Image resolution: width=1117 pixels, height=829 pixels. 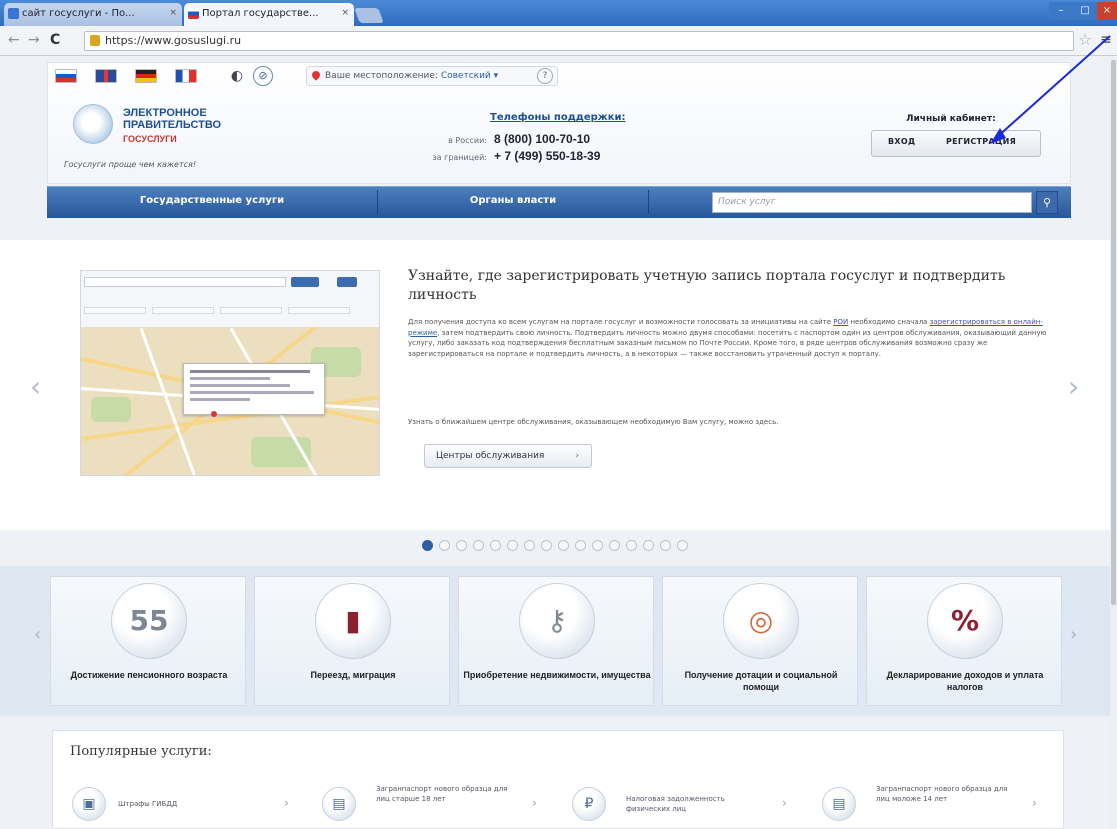 What do you see at coordinates (353, 621) in the screenshot?
I see `passport-icon: ▮` at bounding box center [353, 621].